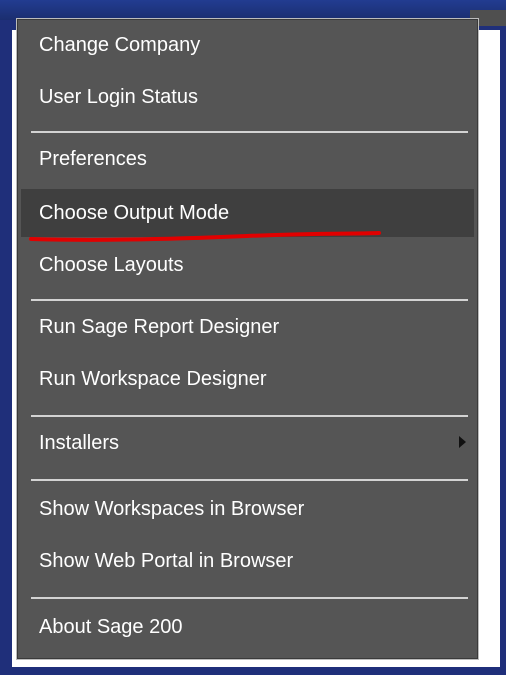  I want to click on chevron-right-icon, so click(462, 442).